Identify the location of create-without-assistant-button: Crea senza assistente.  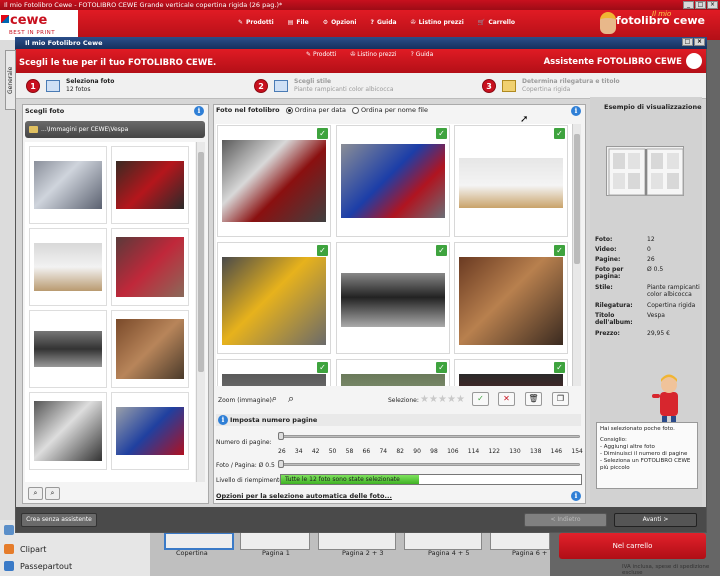
(59, 520).